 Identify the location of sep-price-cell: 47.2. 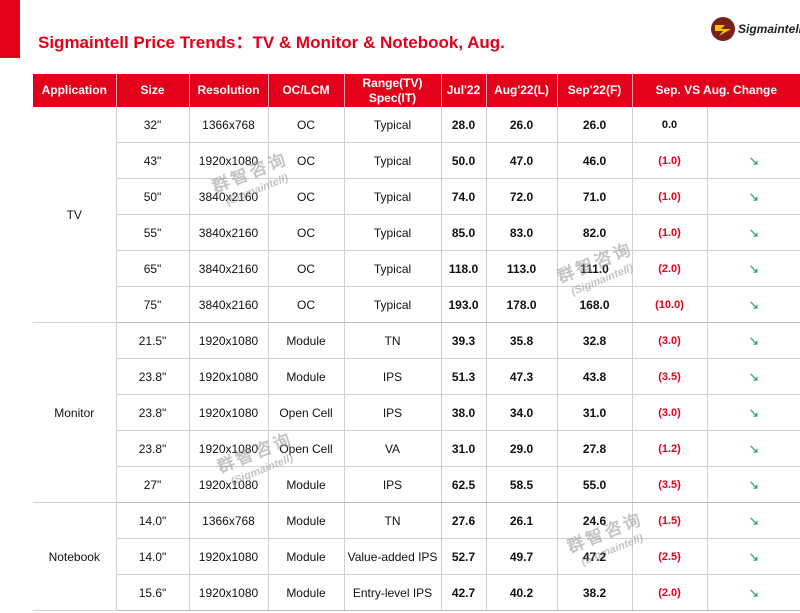
(594, 556).